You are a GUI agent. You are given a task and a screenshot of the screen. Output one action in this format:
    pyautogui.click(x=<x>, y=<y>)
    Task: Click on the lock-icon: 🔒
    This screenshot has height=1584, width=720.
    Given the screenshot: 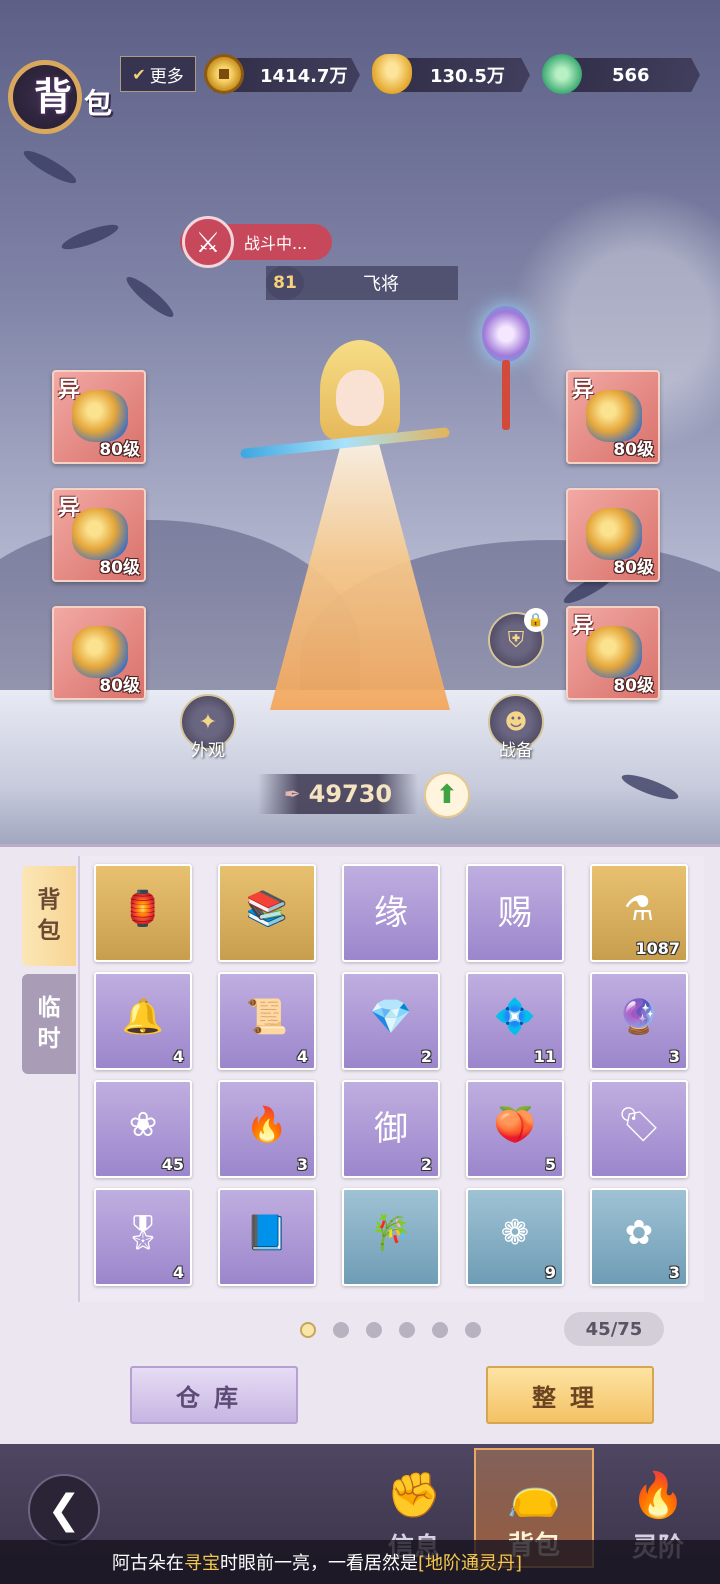 What is the action you would take?
    pyautogui.click(x=536, y=620)
    